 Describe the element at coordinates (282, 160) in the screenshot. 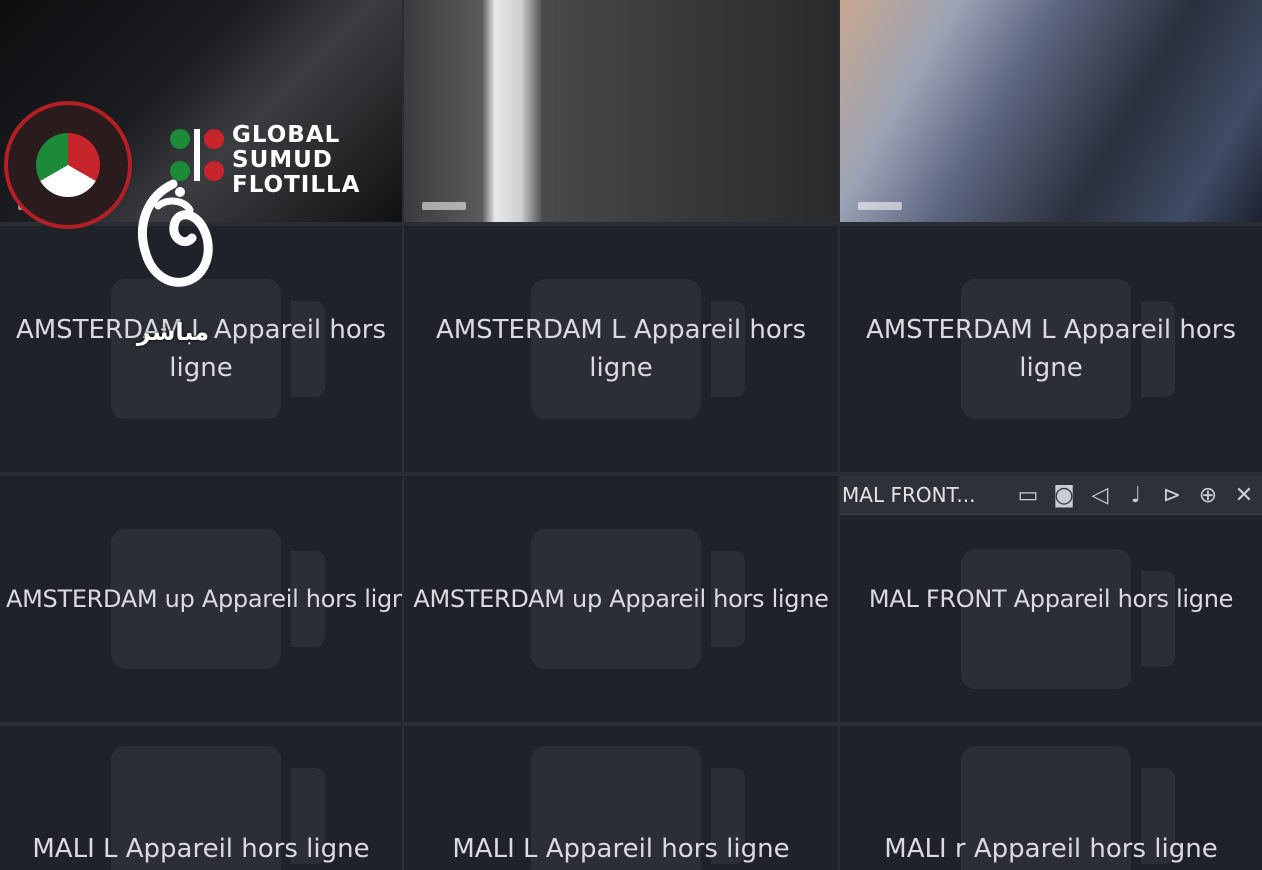

I see `flotilla-line-2: SUMUD` at that location.